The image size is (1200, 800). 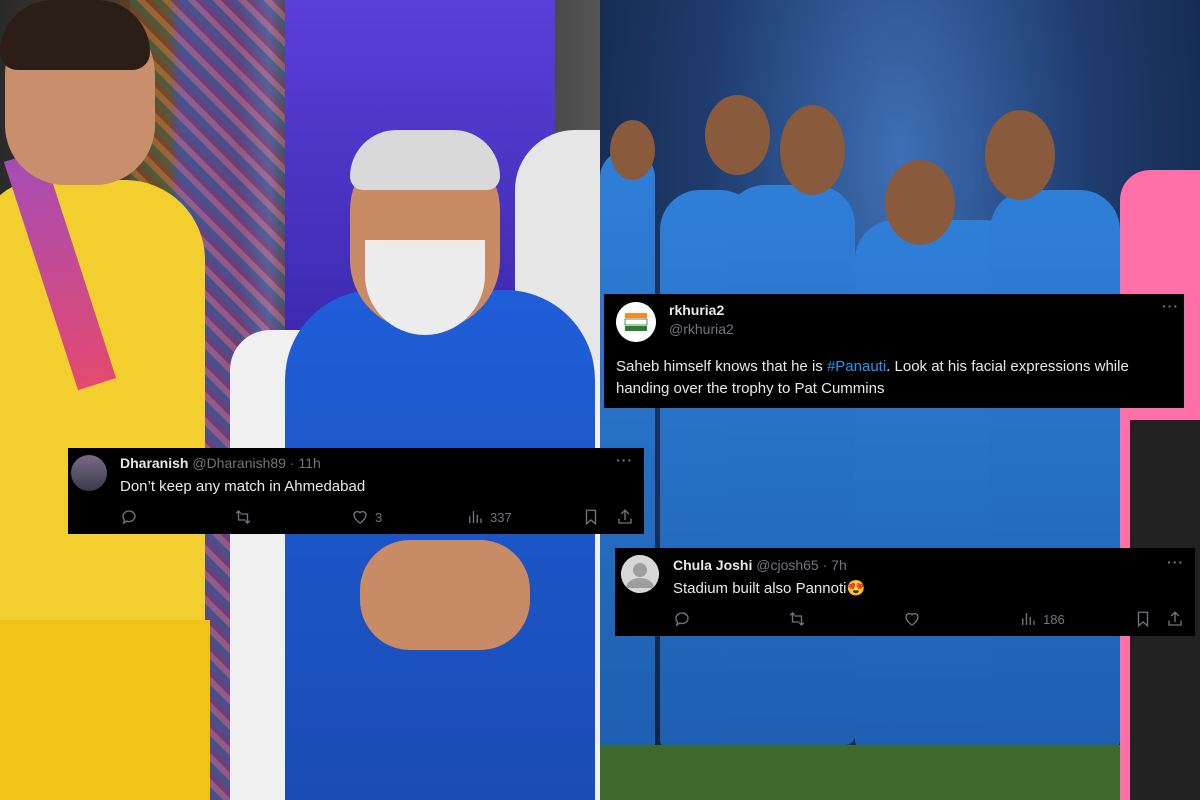 I want to click on default-user-icon, so click(x=640, y=574).